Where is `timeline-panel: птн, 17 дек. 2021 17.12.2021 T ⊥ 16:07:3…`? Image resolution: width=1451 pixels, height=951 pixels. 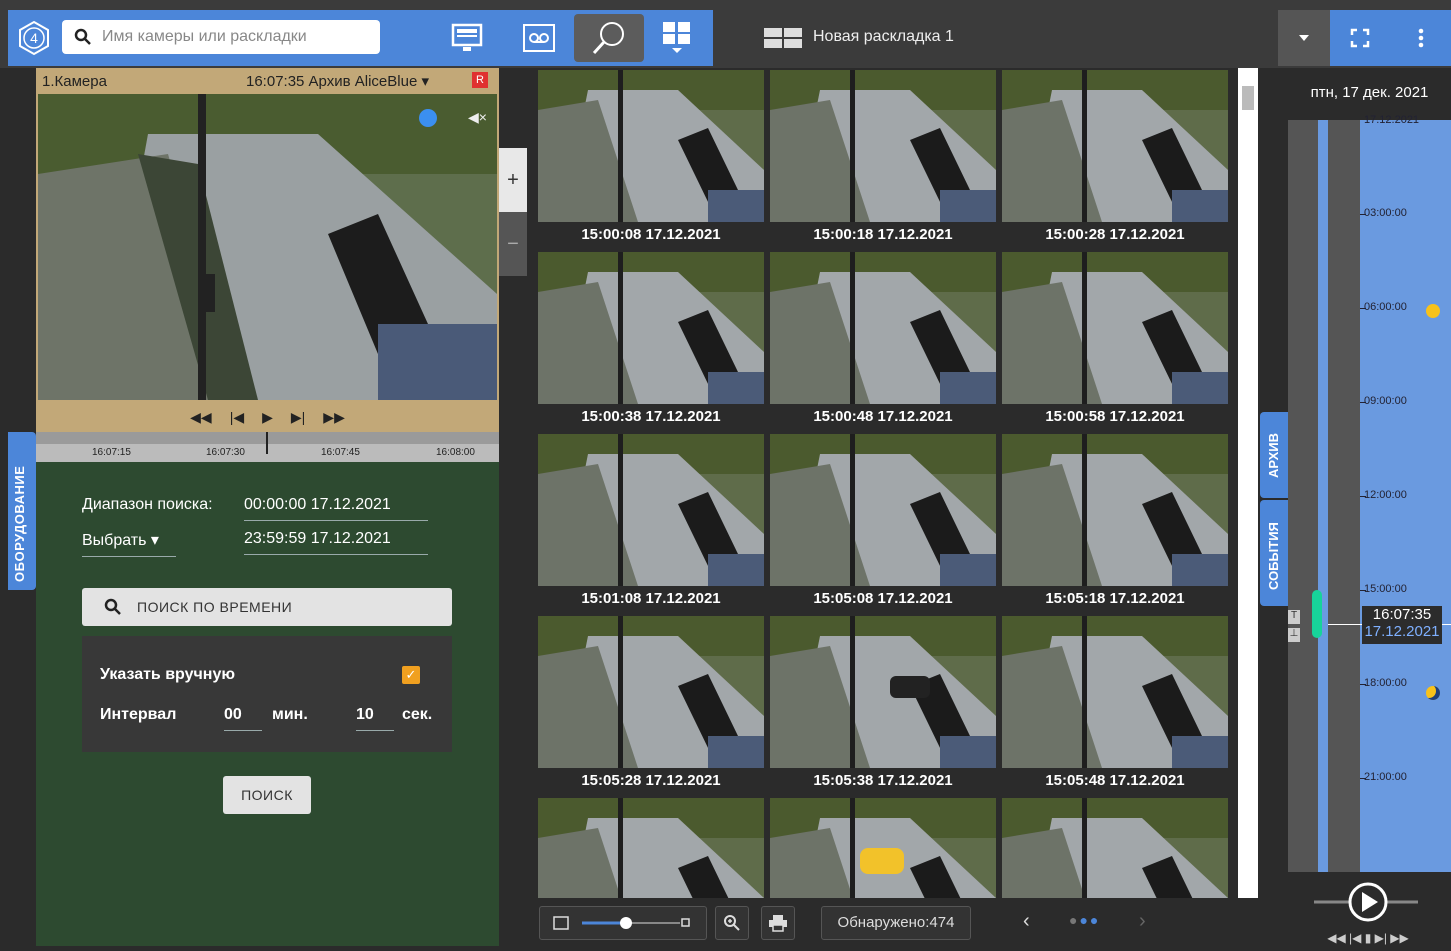 timeline-panel: птн, 17 дек. 2021 17.12.2021 T ⊥ 16:07:3… is located at coordinates (1369, 507).